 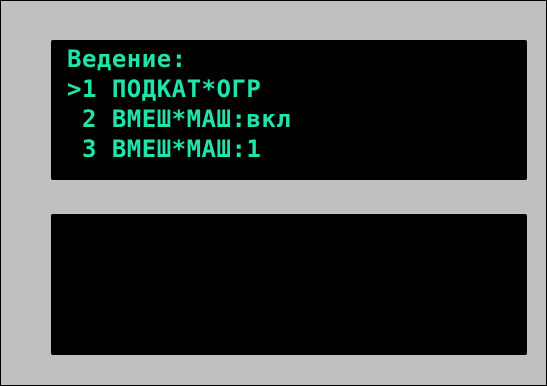 What do you see at coordinates (74, 89) in the screenshot?
I see `selection-cursor: >` at bounding box center [74, 89].